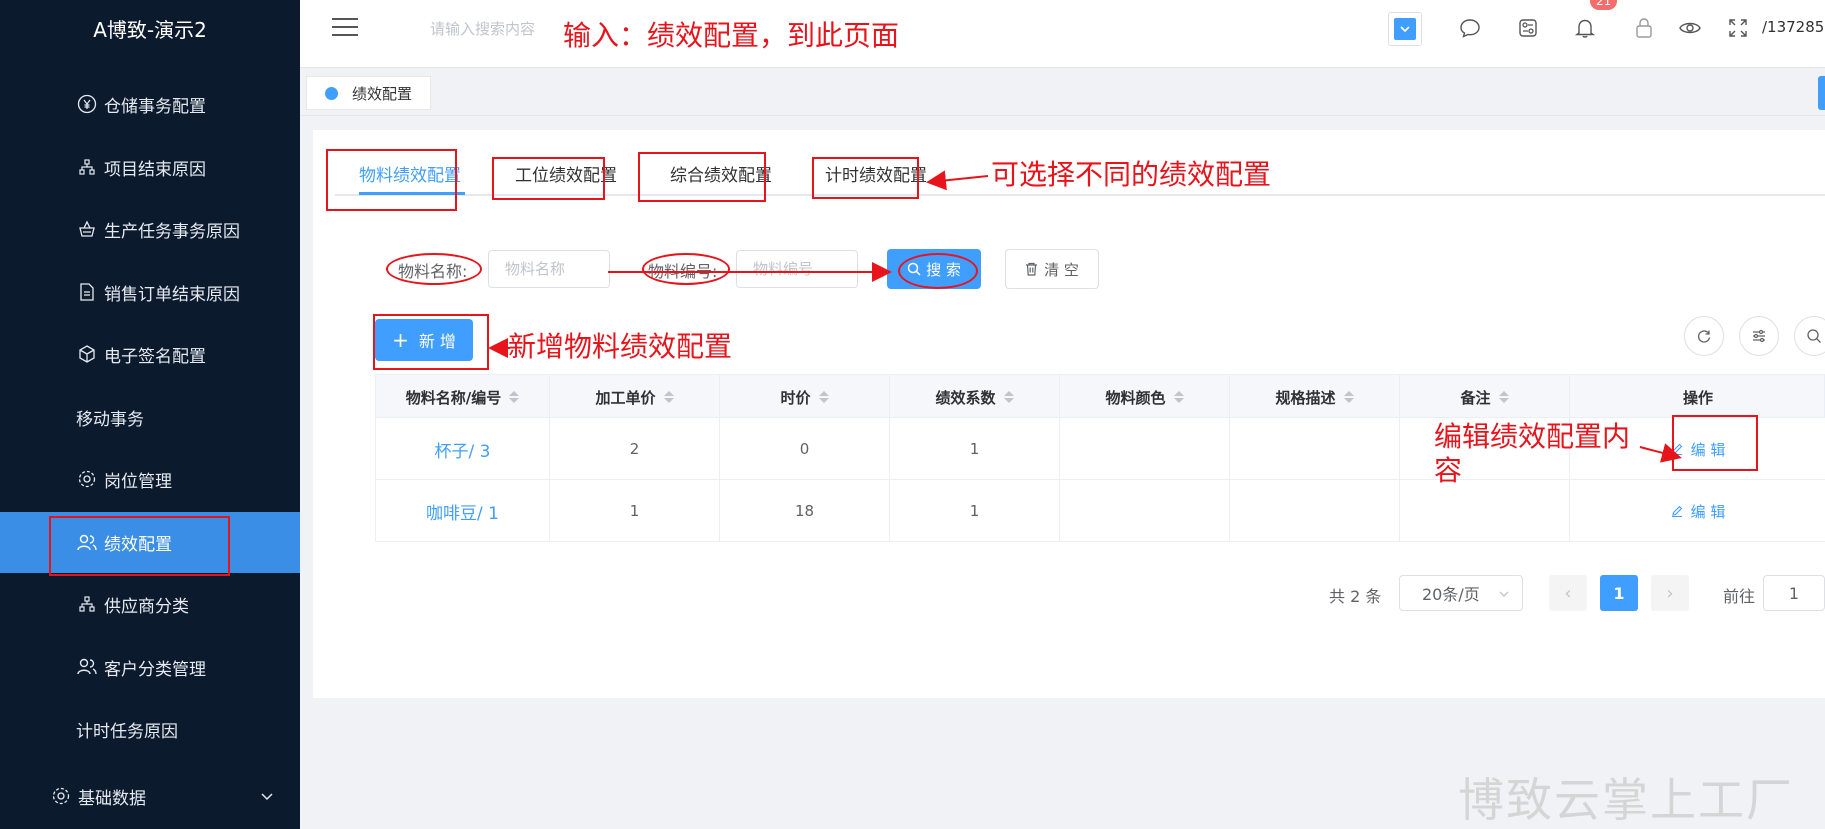 This screenshot has width=1825, height=829. Describe the element at coordinates (957, 180) in the screenshot. I see `arrow-to-tabs` at that location.